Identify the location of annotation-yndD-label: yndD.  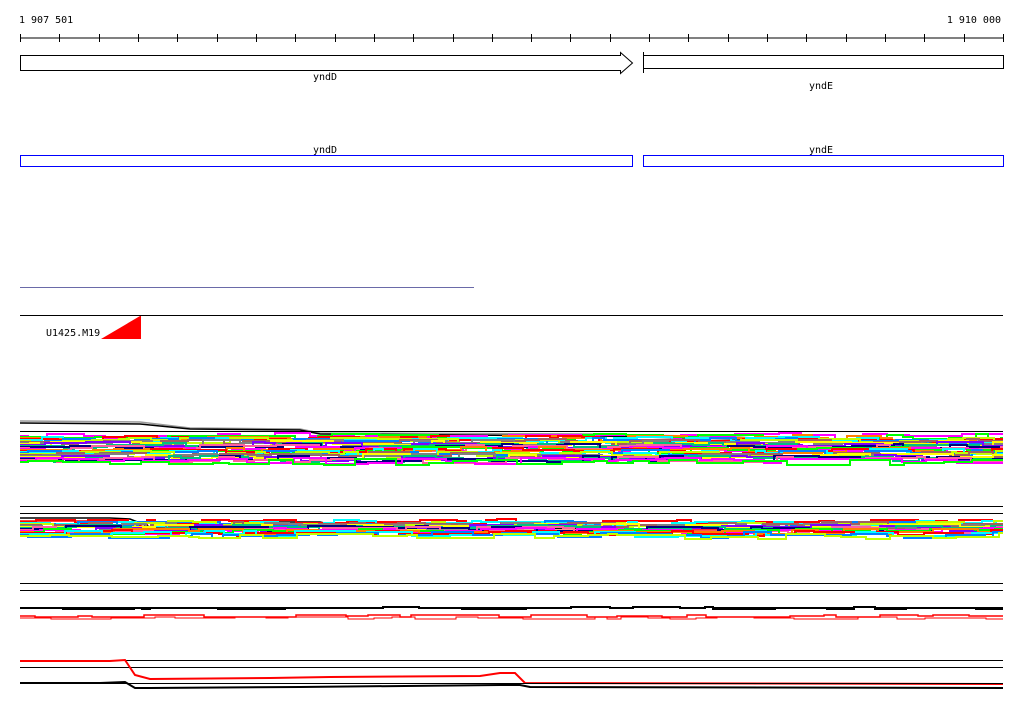
(325, 150).